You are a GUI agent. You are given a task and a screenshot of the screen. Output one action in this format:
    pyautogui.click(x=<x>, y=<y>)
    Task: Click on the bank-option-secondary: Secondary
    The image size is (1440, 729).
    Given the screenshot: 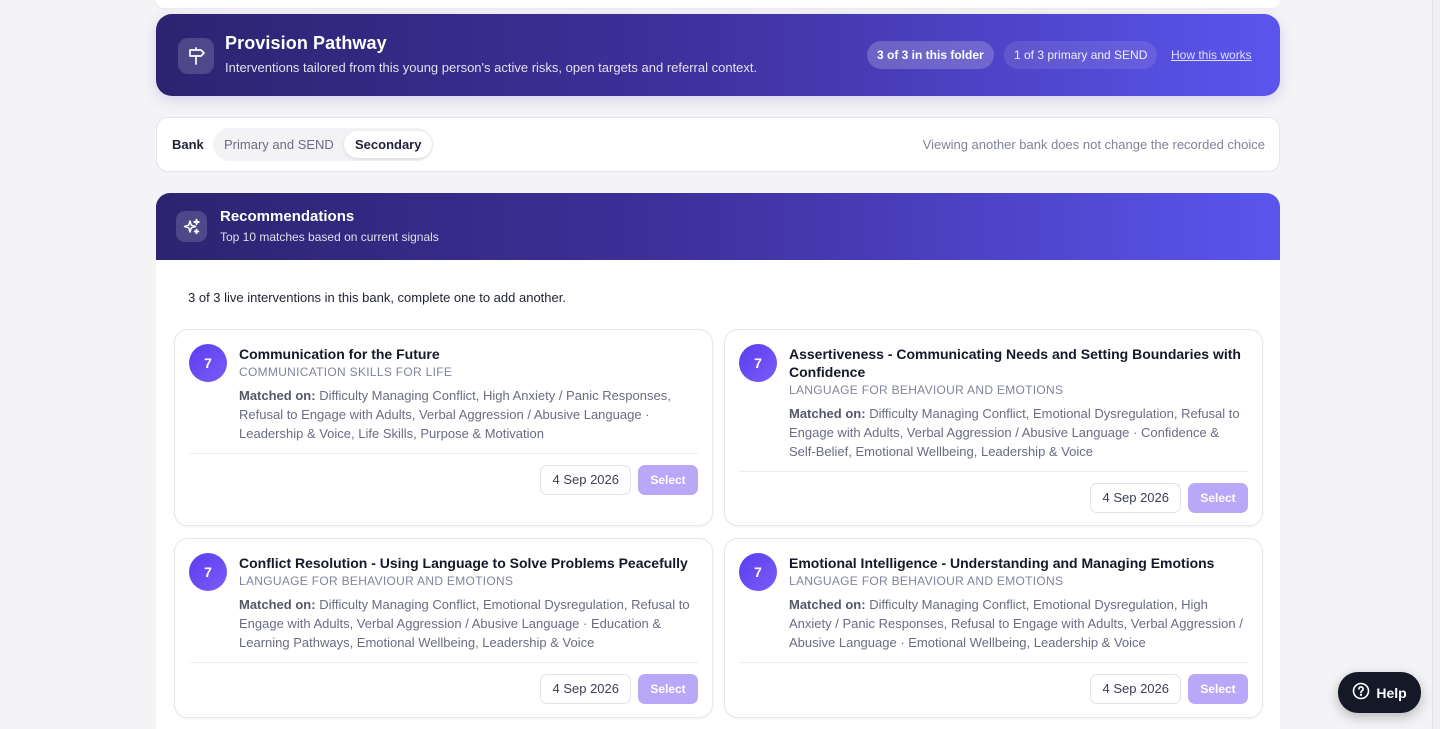 What is the action you would take?
    pyautogui.click(x=388, y=144)
    